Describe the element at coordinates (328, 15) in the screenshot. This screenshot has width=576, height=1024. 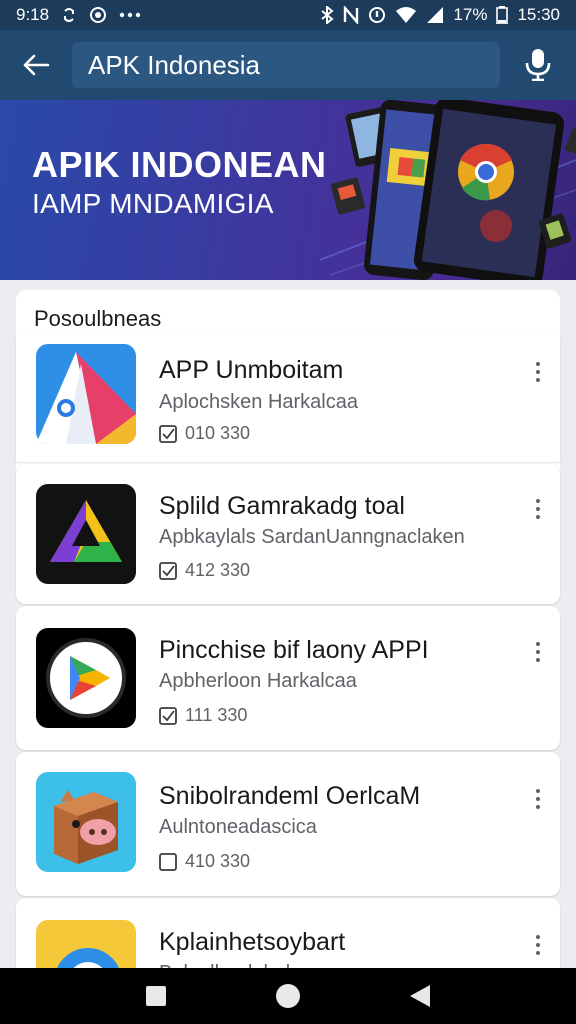
I see `bluetooth-icon` at that location.